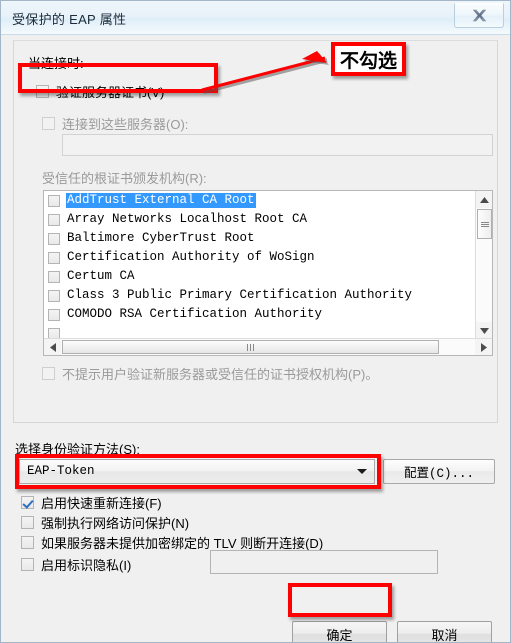 The image size is (511, 643). What do you see at coordinates (52, 347) in the screenshot?
I see `triangle-left-icon` at bounding box center [52, 347].